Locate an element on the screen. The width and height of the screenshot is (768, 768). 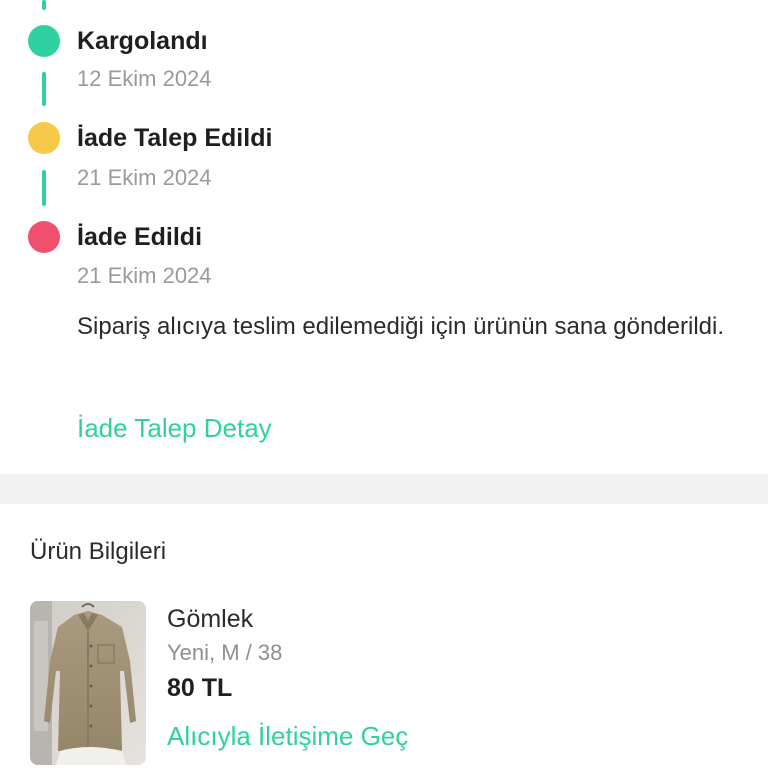
step-title-returned: İade Edildi is located at coordinates (140, 237).